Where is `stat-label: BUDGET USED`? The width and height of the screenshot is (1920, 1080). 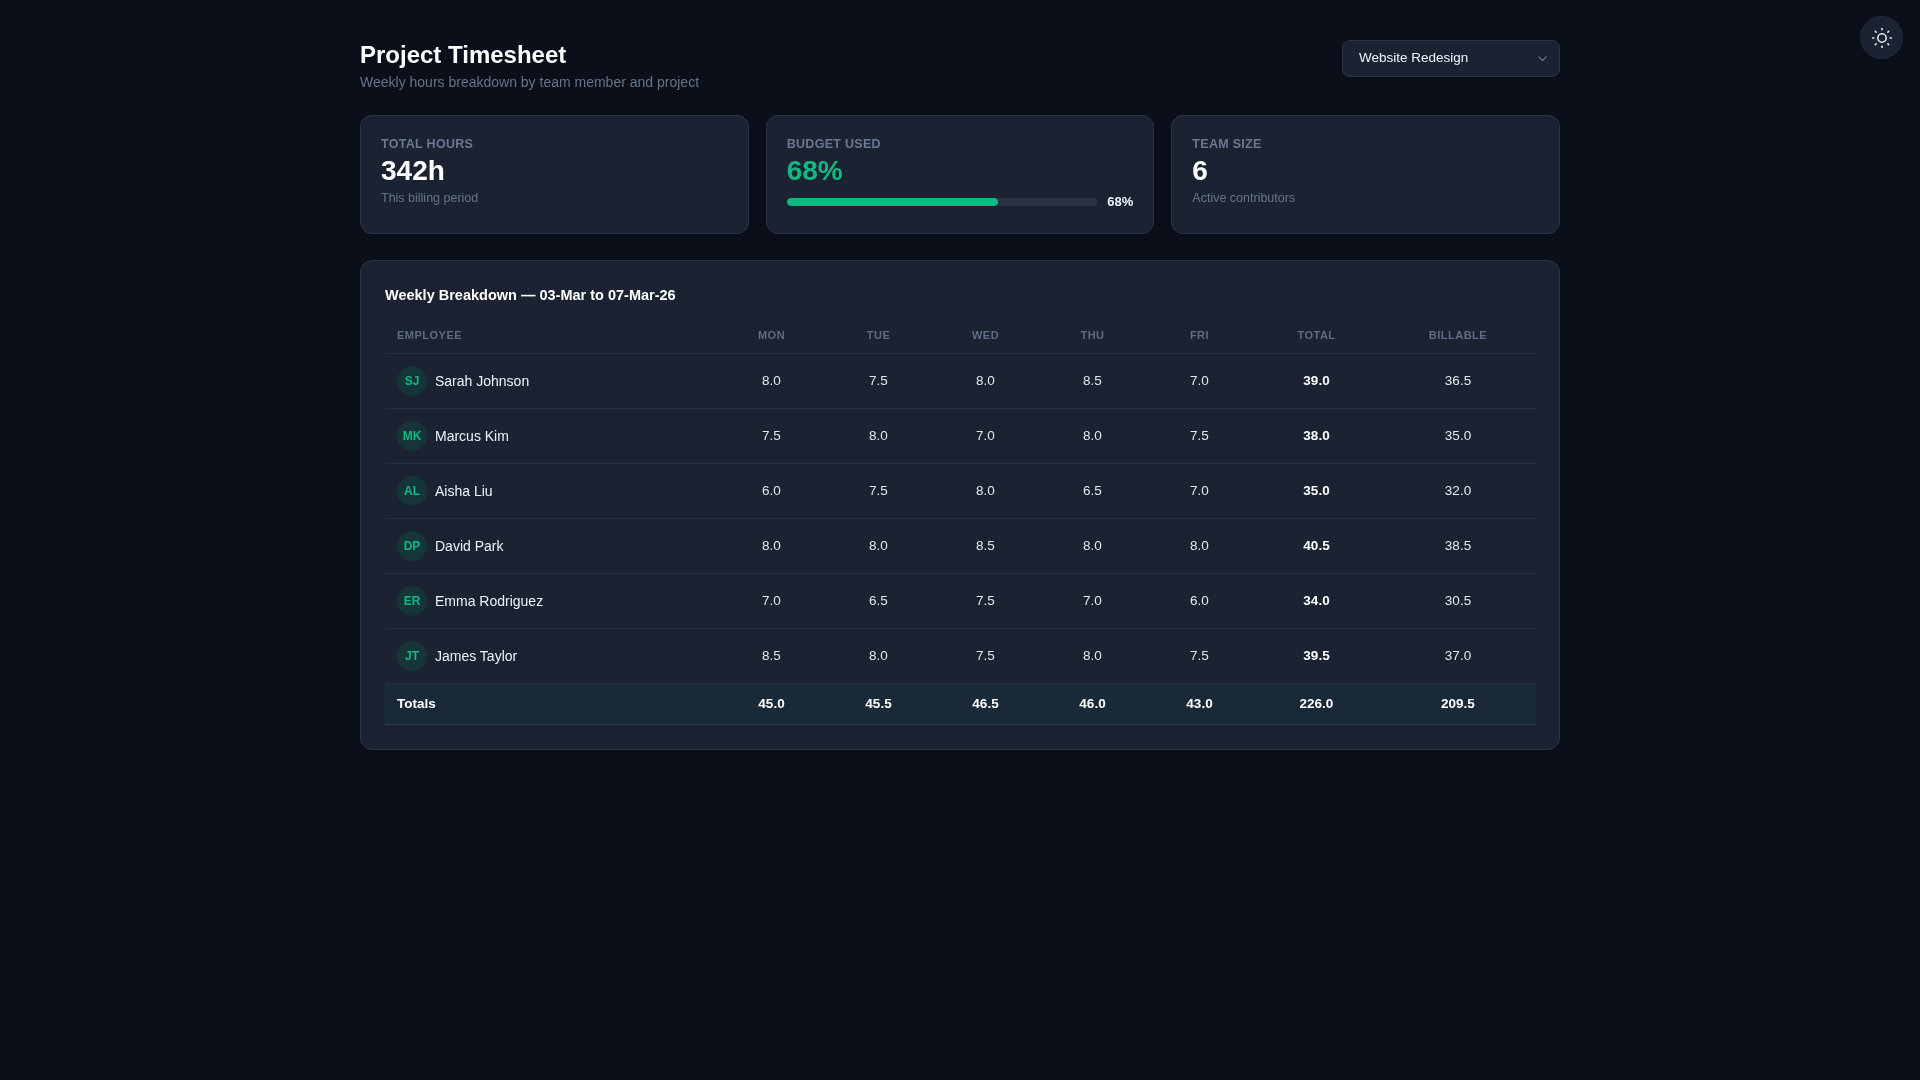 stat-label: BUDGET USED is located at coordinates (834, 144).